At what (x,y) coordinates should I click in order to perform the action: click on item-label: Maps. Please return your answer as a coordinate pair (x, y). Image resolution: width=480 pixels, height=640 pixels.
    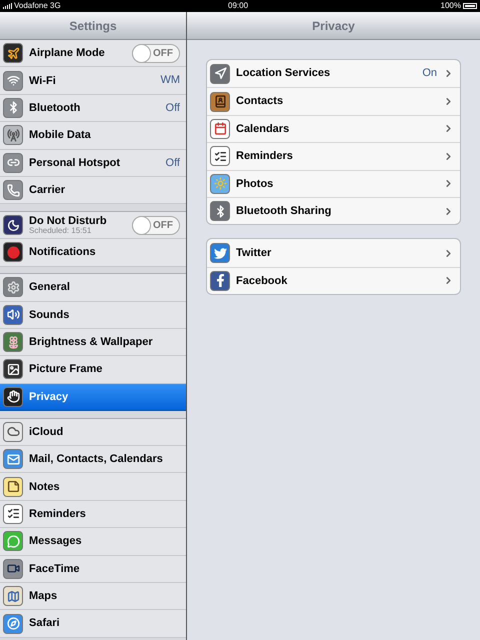
    Looking at the image, I should click on (43, 596).